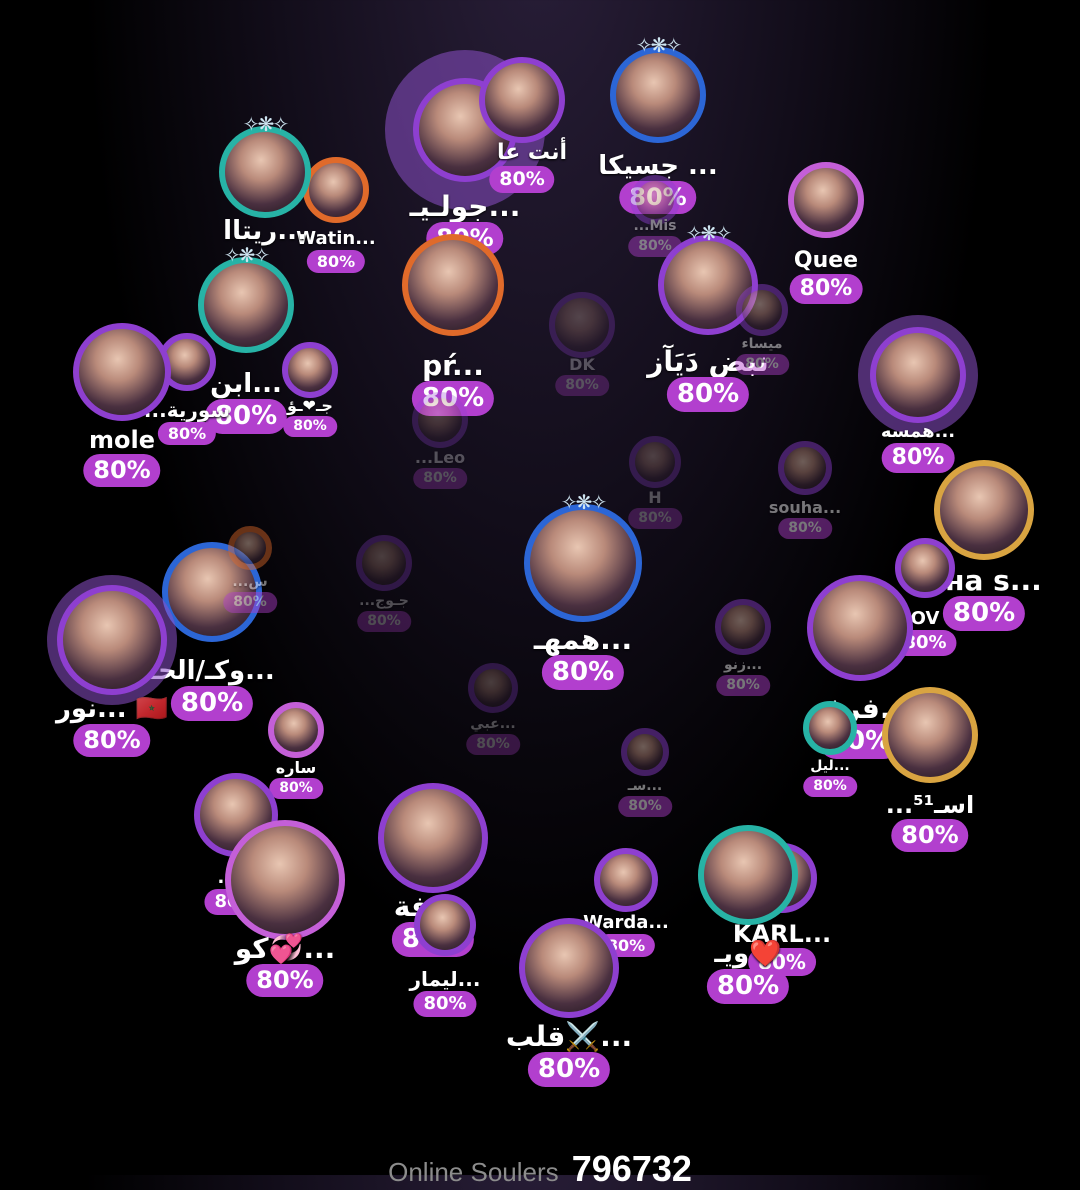  Describe the element at coordinates (762, 344) in the screenshot. I see `soul-name: ميساء` at that location.